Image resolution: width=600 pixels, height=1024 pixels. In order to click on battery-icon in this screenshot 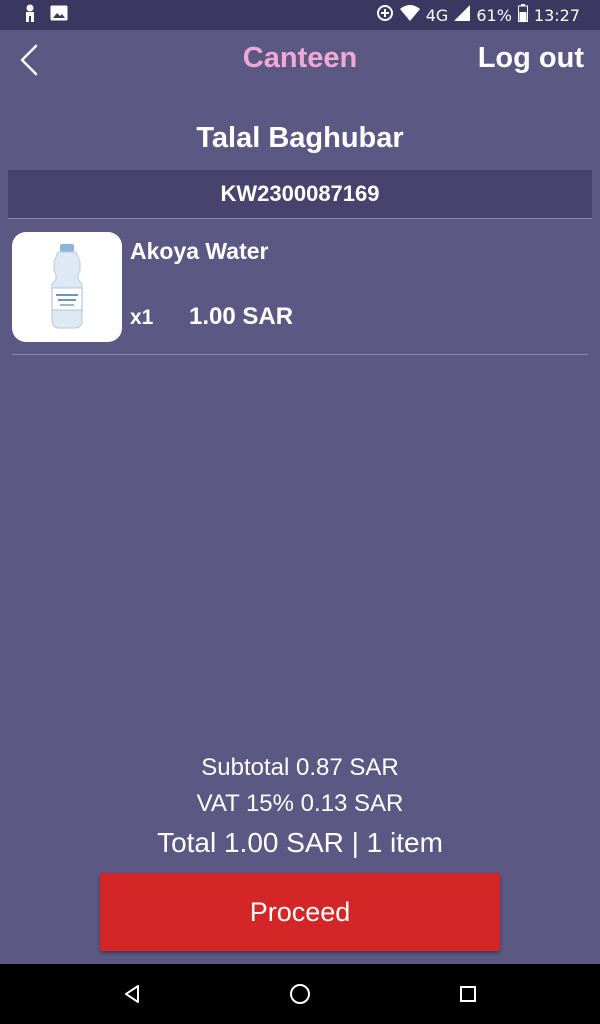, I will do `click(522, 15)`.